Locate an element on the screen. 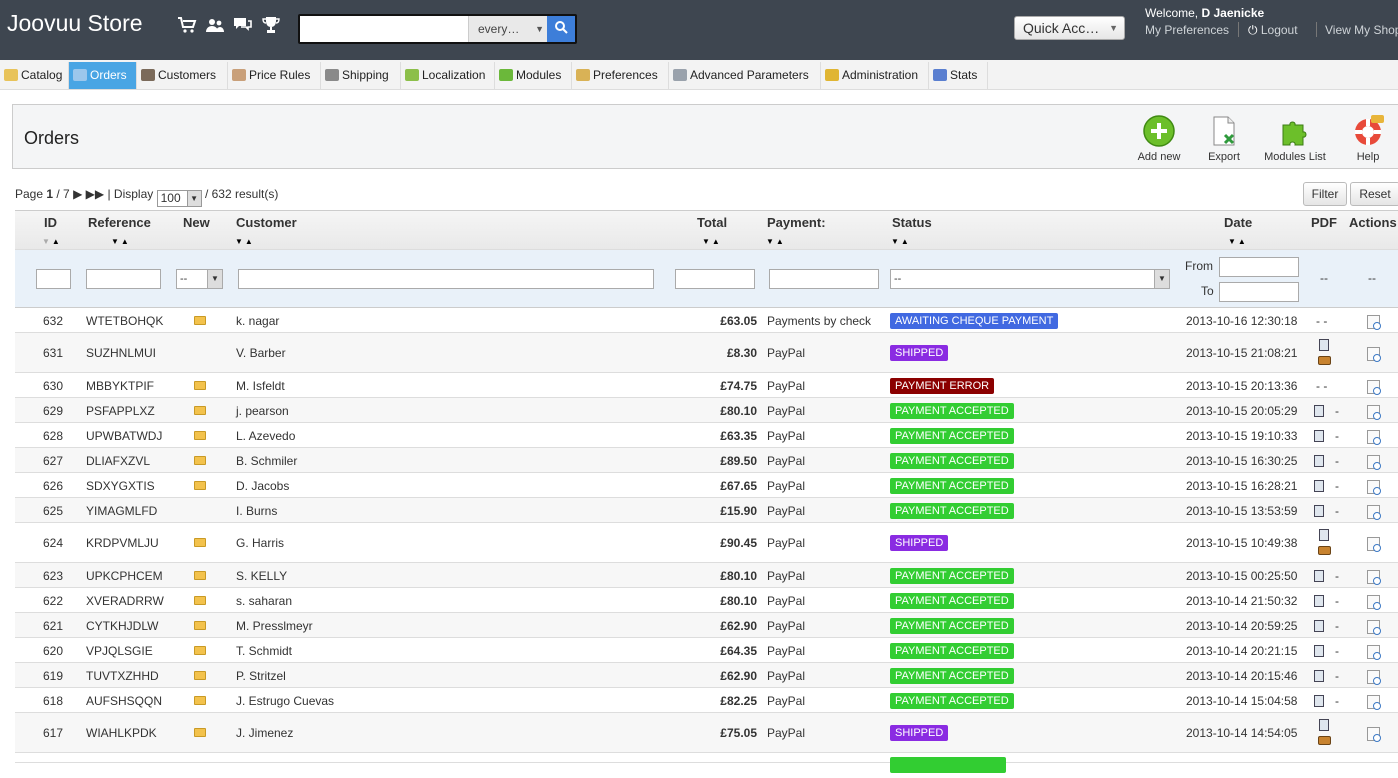 Image resolution: width=1398 pixels, height=778 pixels. last-page-icon: ▶▶ is located at coordinates (95, 194).